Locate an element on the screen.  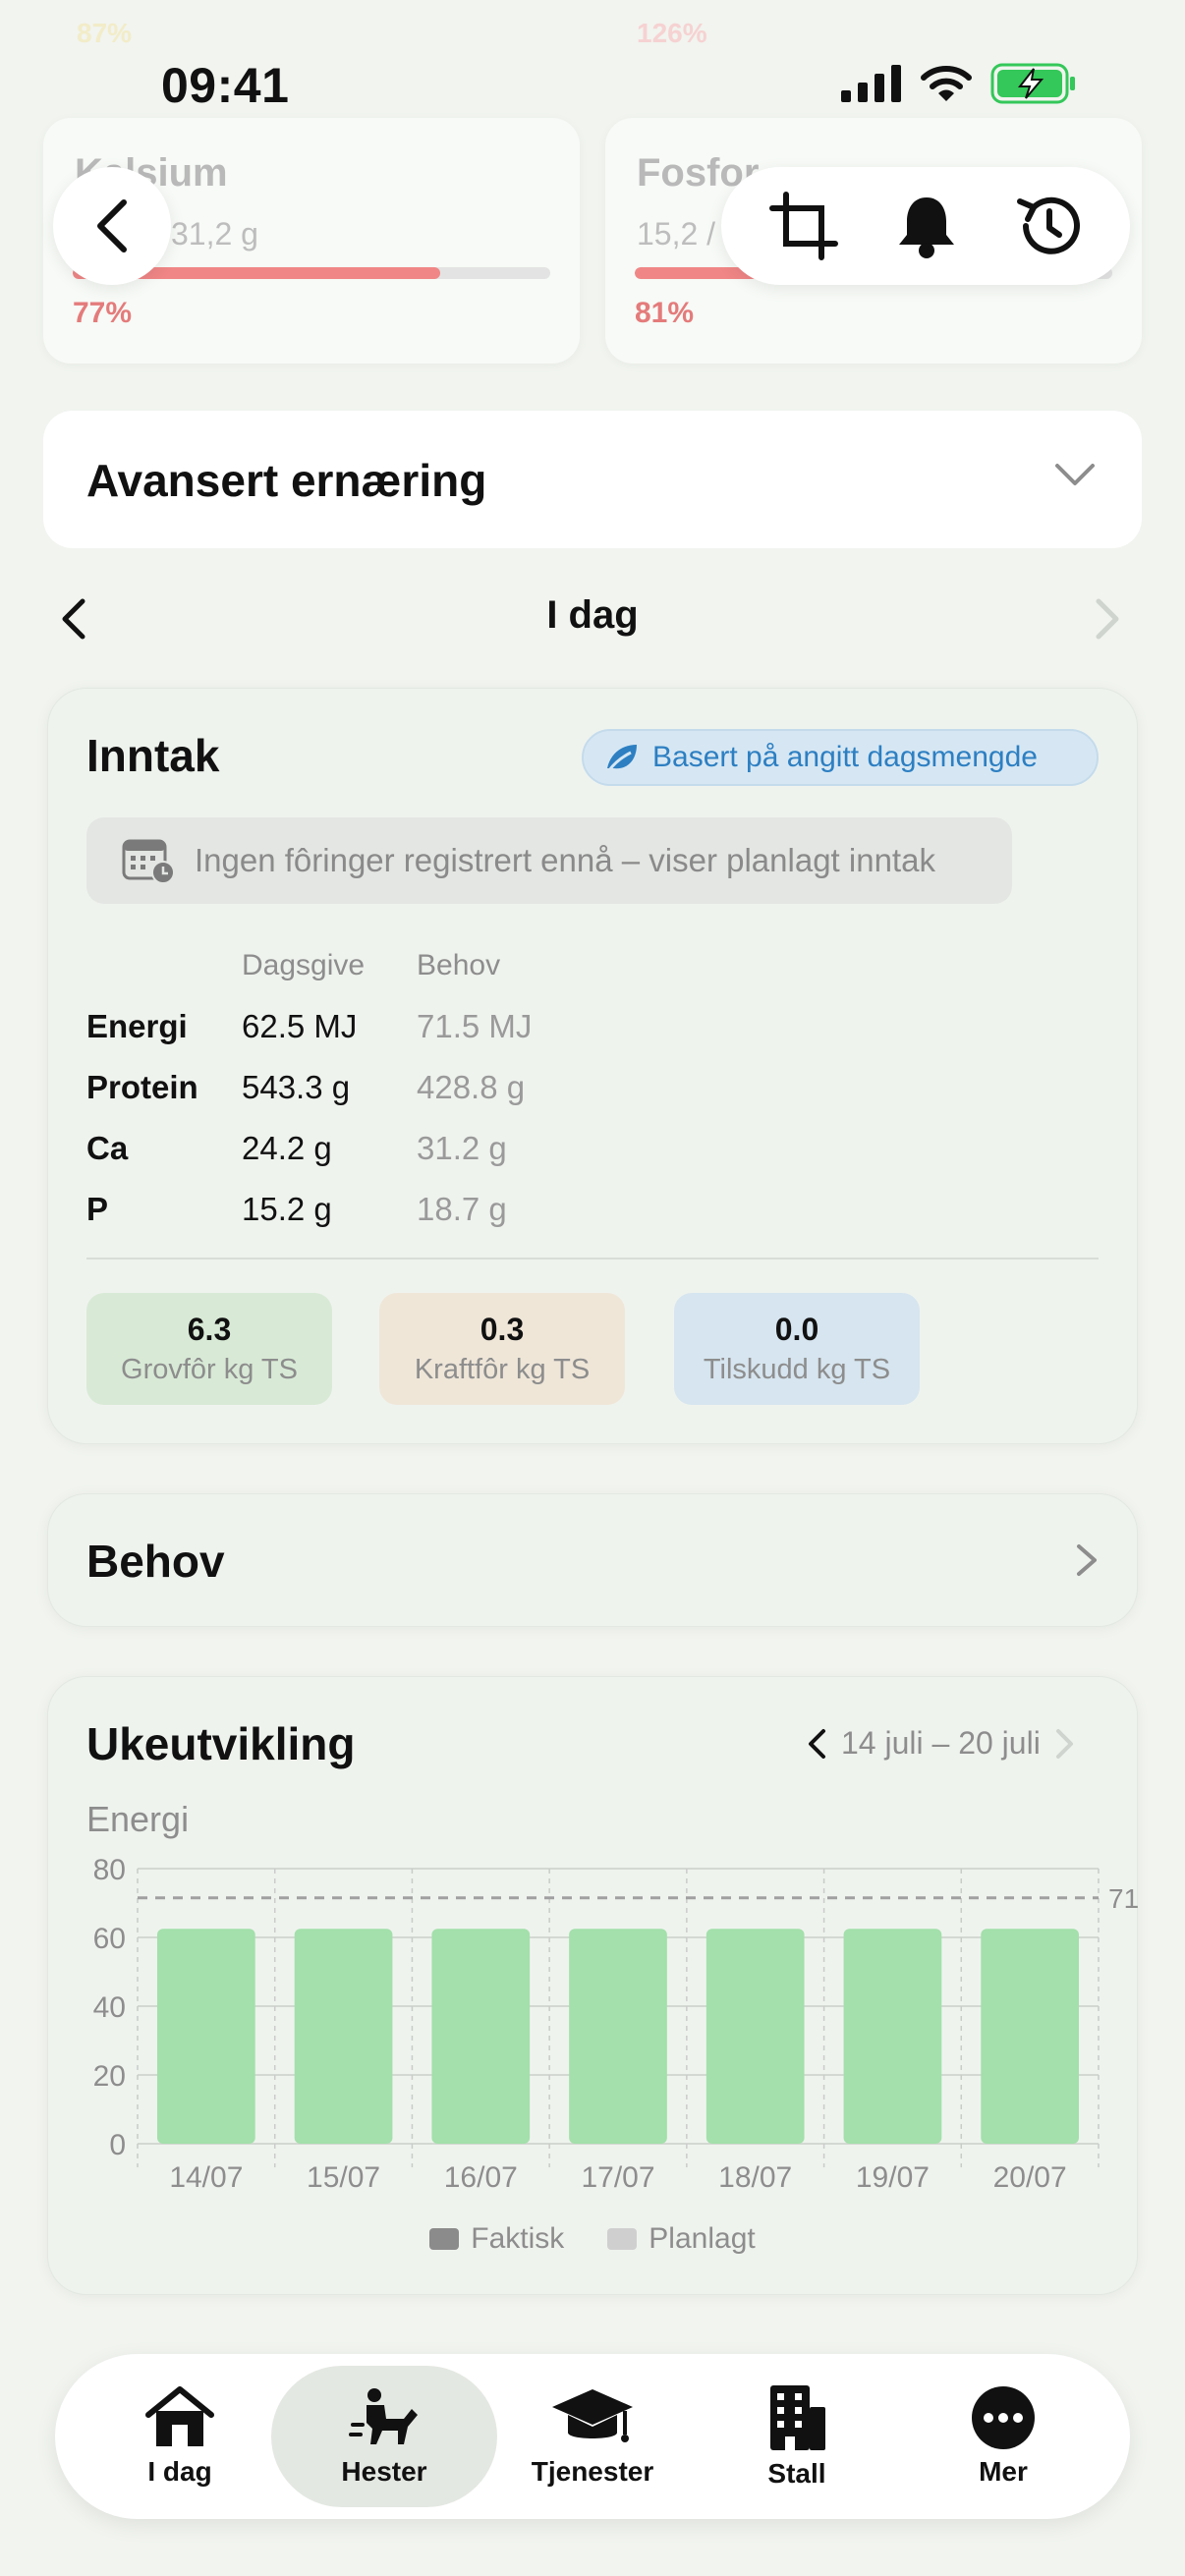
tab-tjenester: Tjenester is located at coordinates (592, 2436).